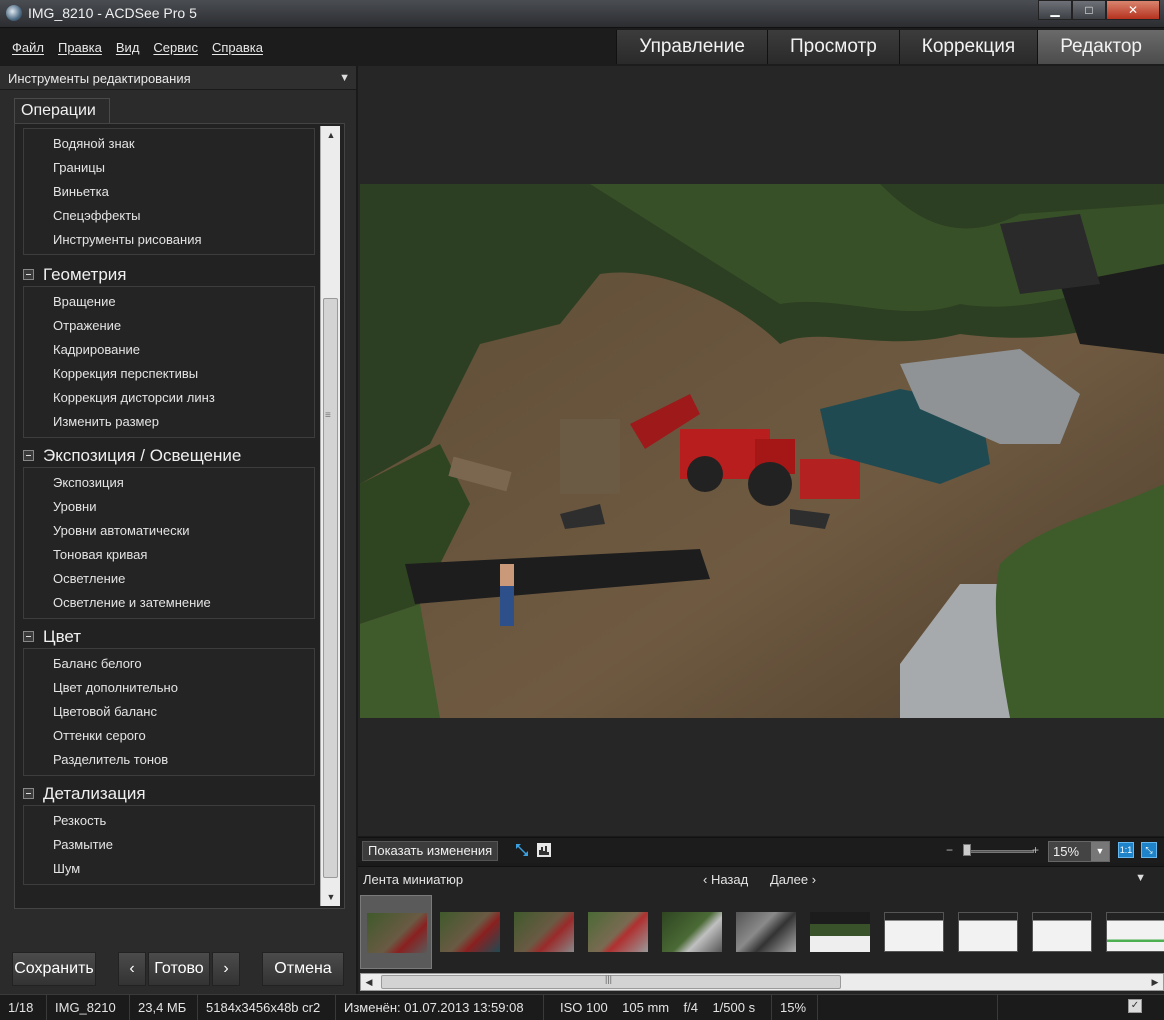  I want to click on status-dimensions: 5184x3456x48b cr2, so click(267, 1007).